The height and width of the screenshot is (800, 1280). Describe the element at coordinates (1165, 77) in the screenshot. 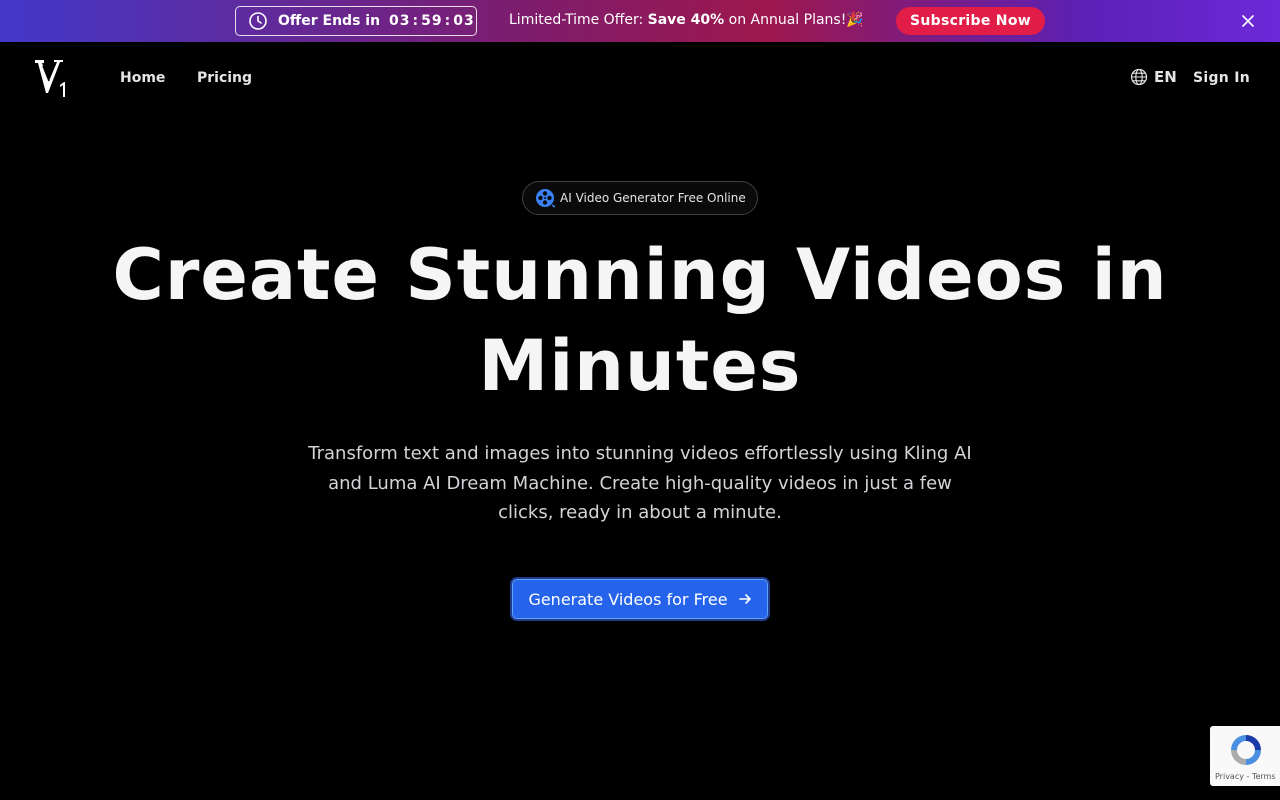

I see `language-label: EN` at that location.